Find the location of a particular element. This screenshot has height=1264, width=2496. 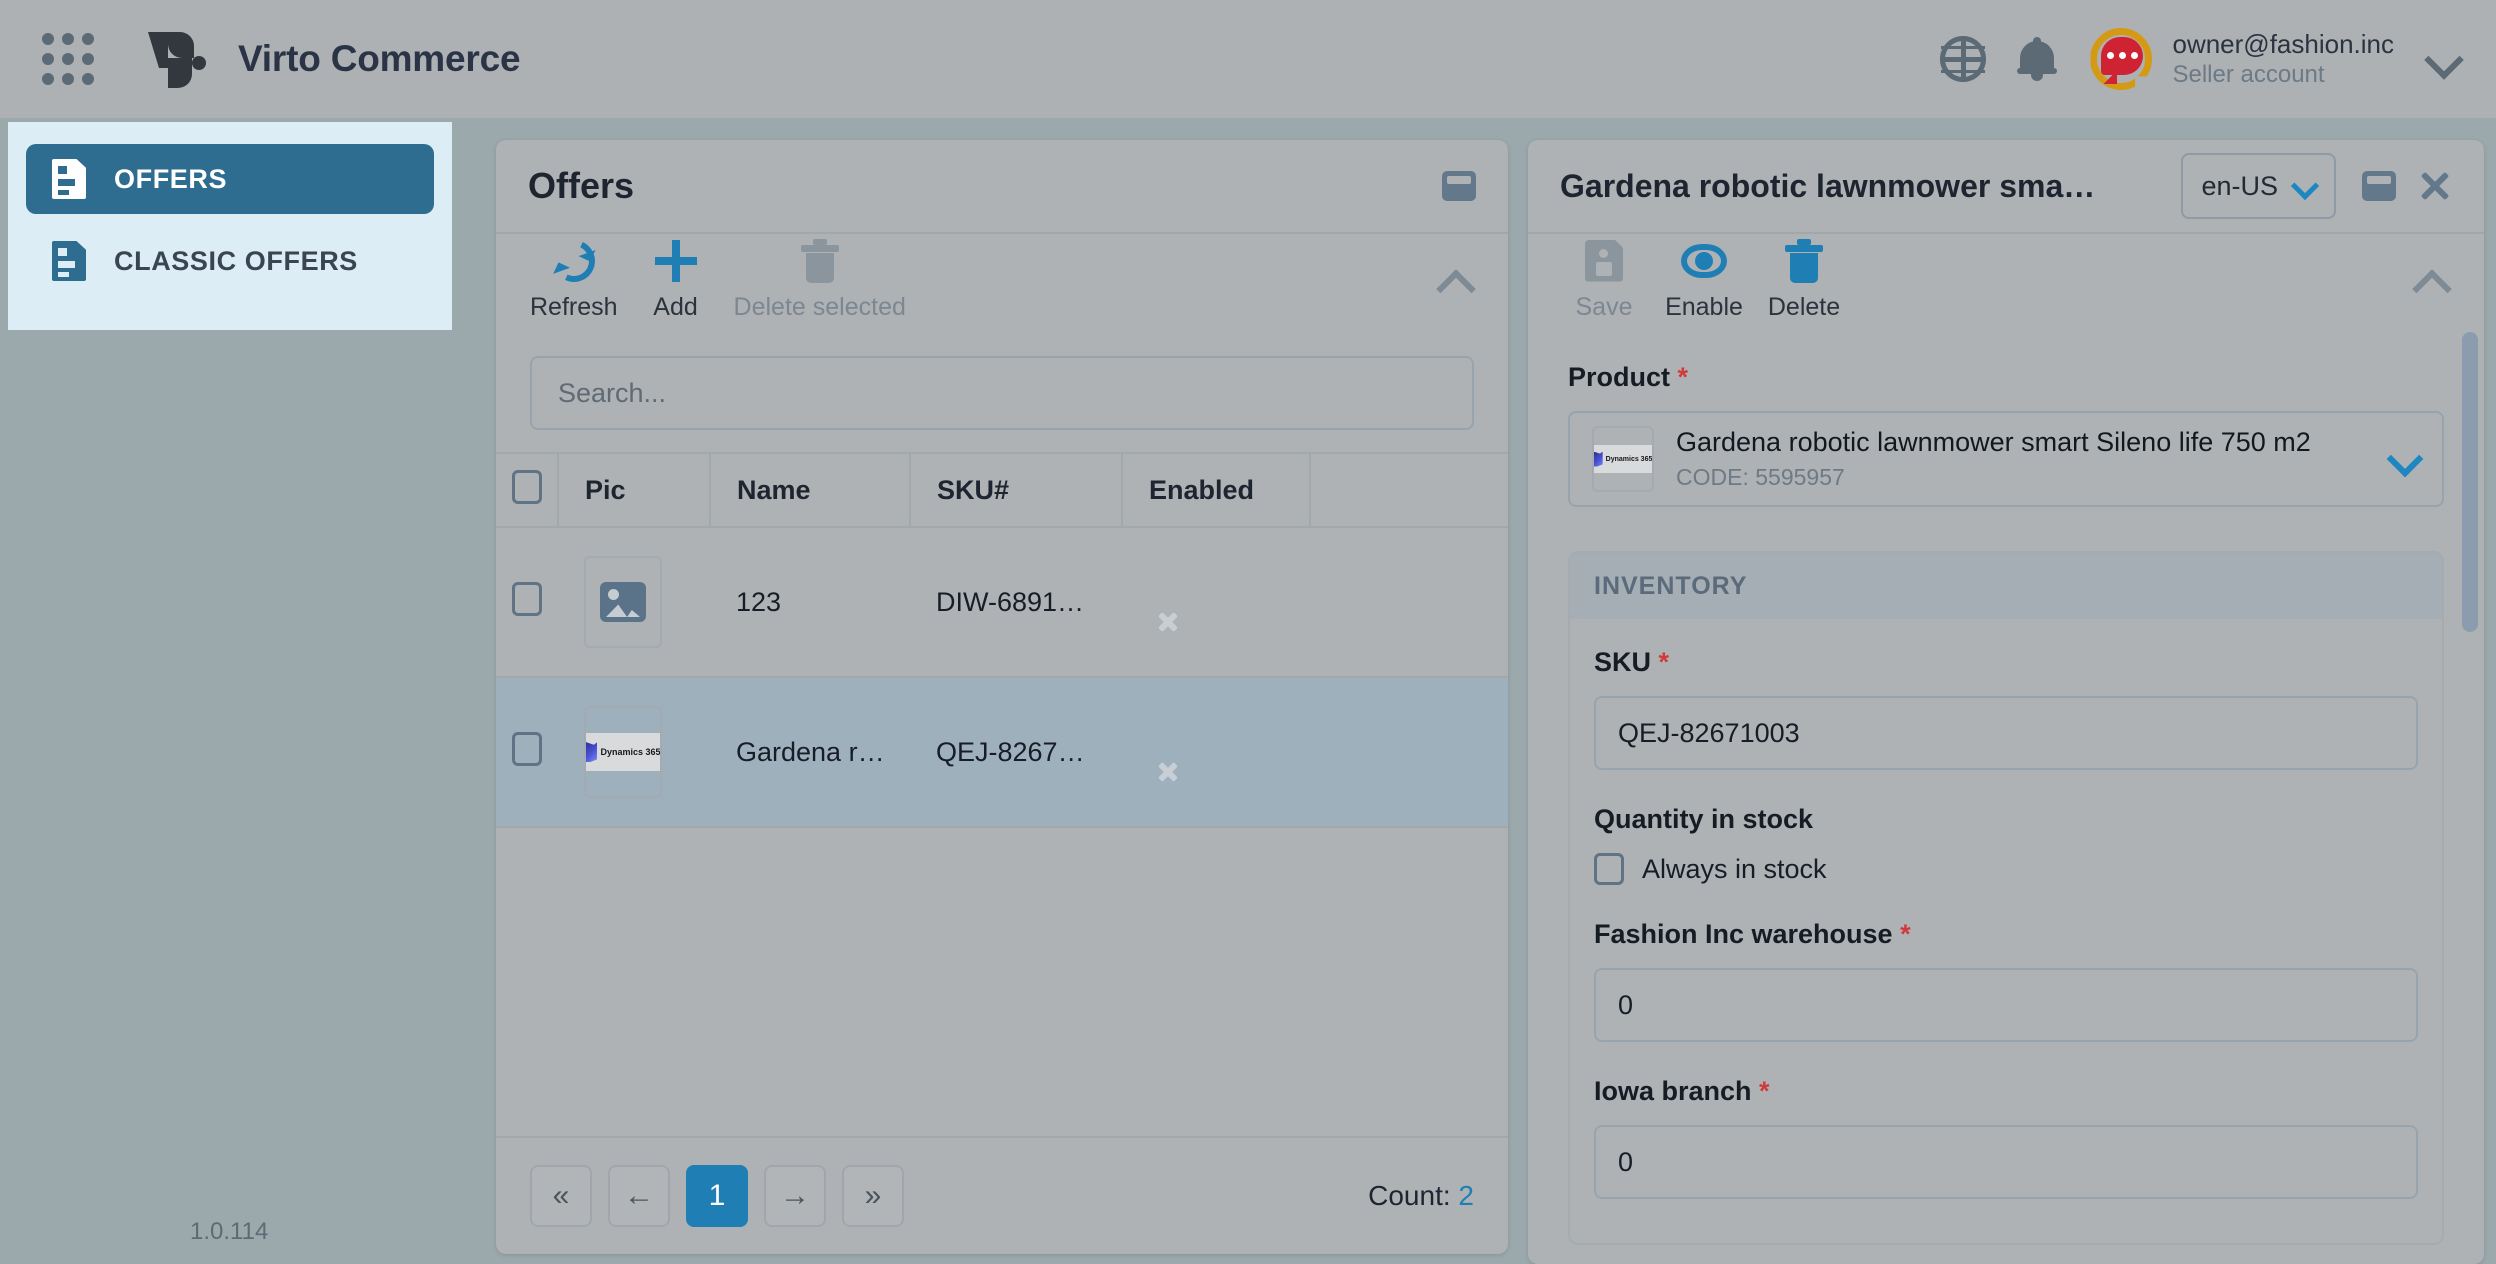

delete-selected-button: Delete selected is located at coordinates (819, 280).